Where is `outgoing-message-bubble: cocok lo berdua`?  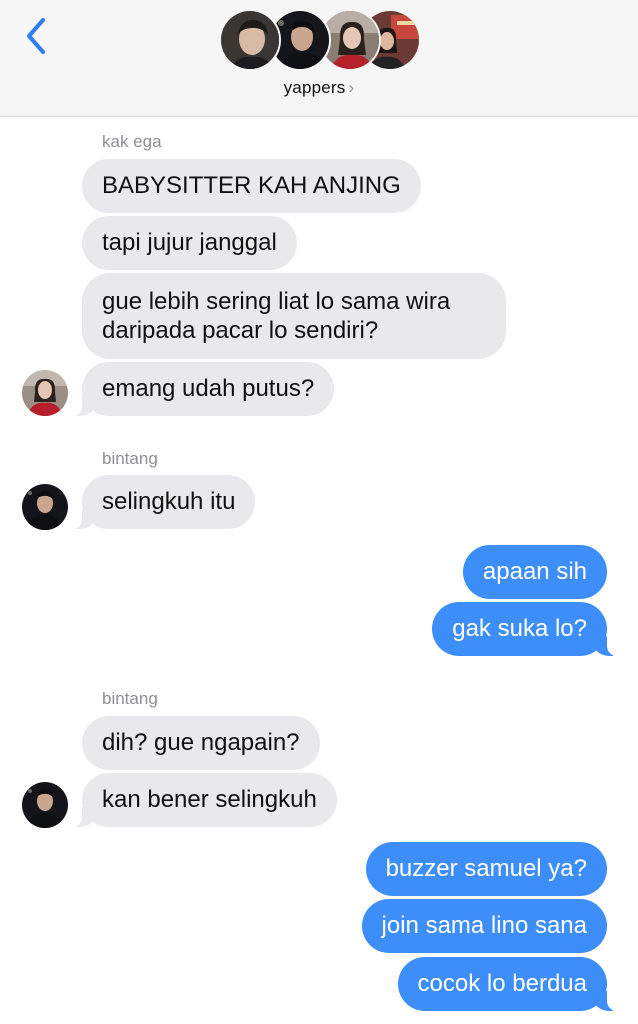
outgoing-message-bubble: cocok lo berdua is located at coordinates (507, 984).